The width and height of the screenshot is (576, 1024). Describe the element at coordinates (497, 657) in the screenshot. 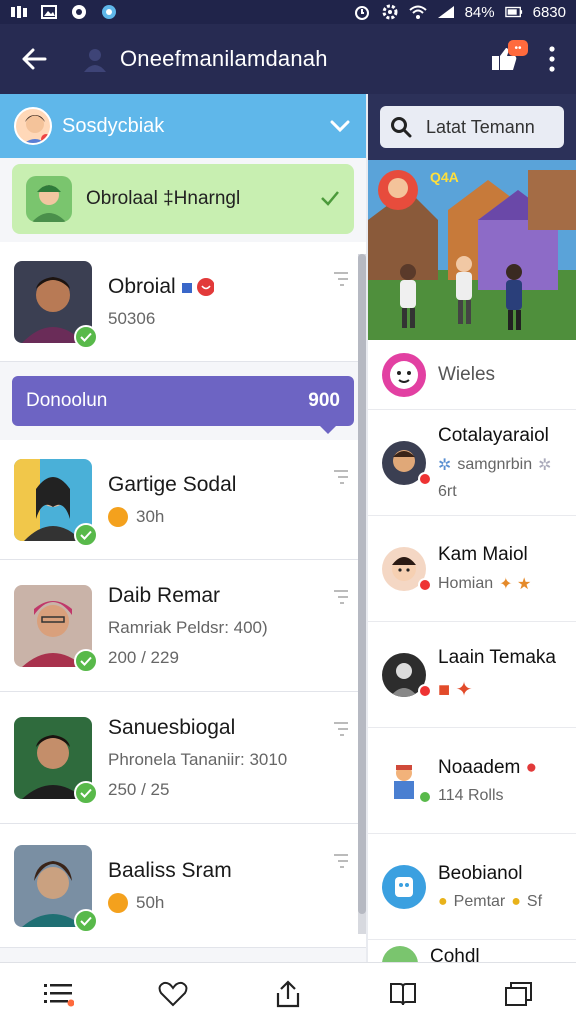

I see `feed-name: Laain Temaka` at that location.